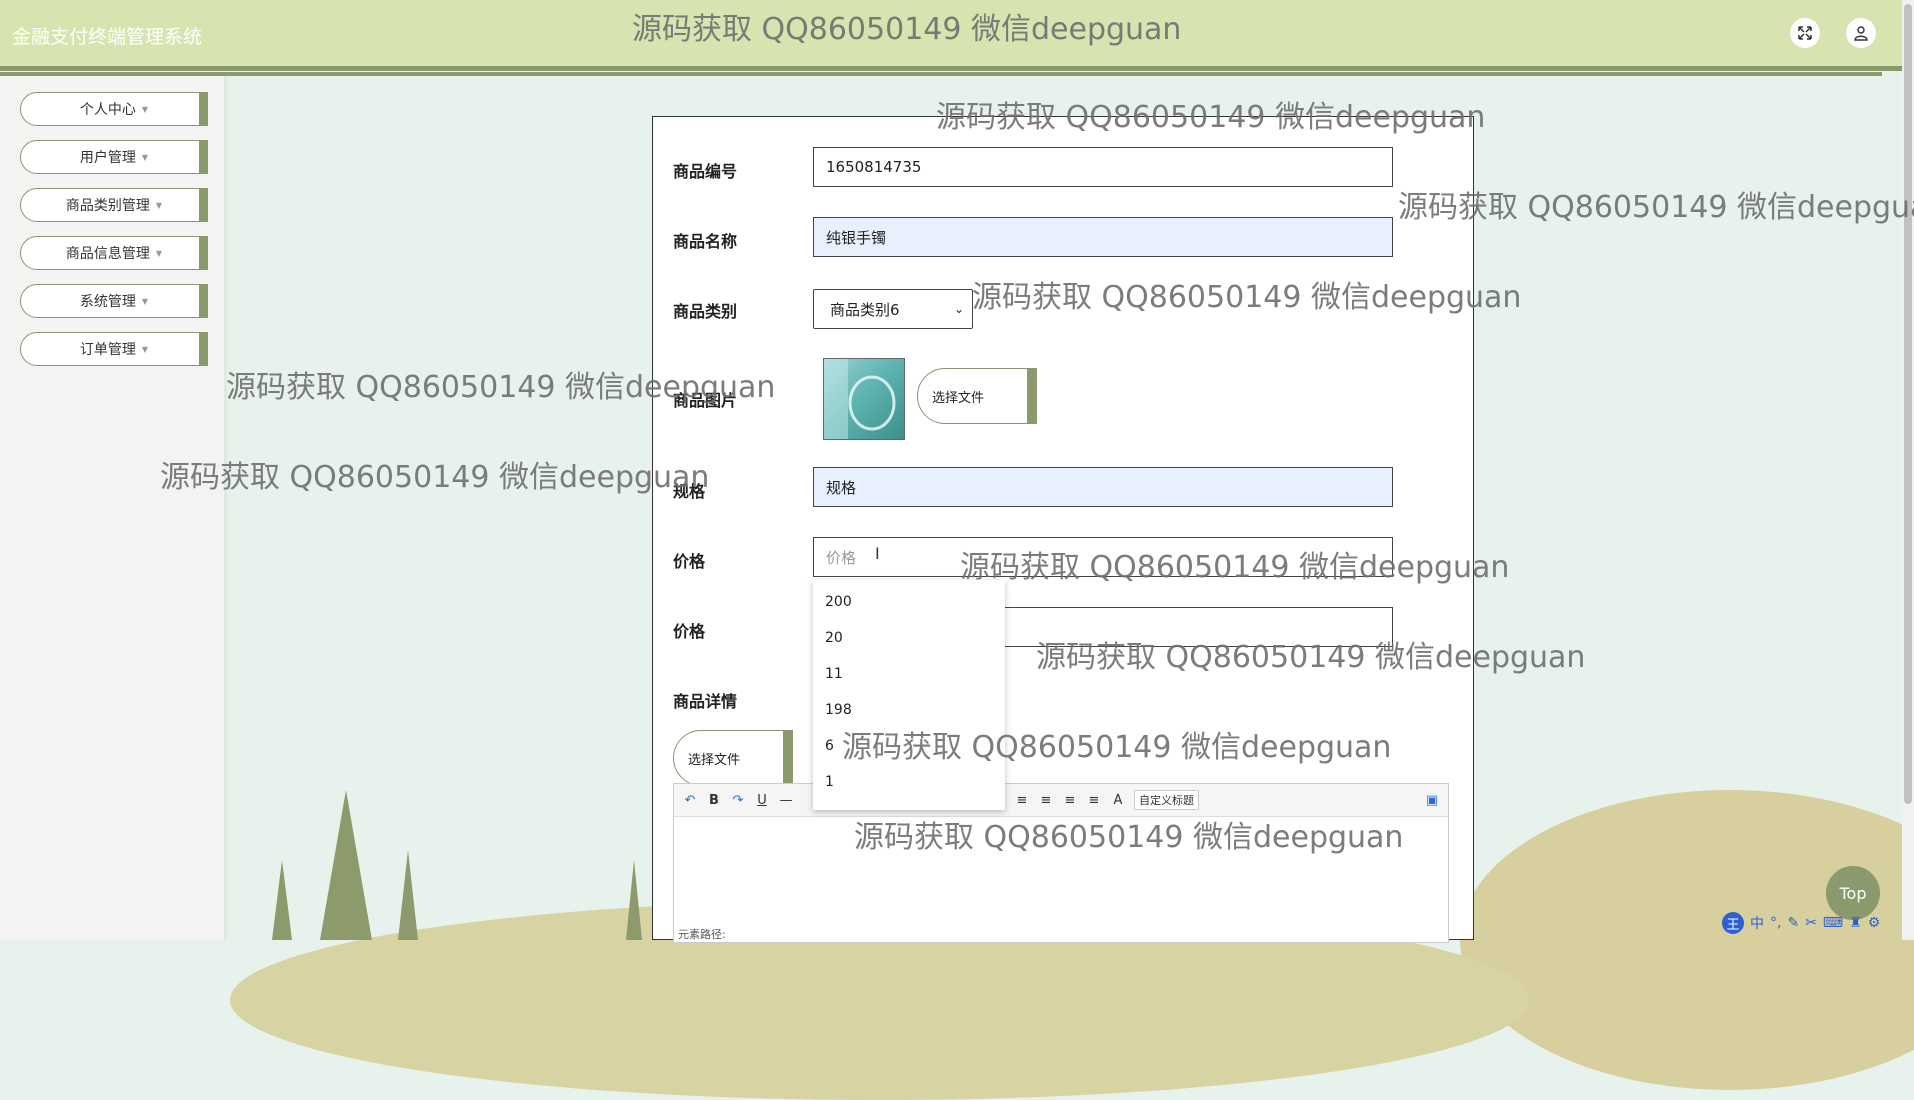 Image resolution: width=1914 pixels, height=1100 pixels. I want to click on ime-language-indicator: 中, so click(1757, 923).